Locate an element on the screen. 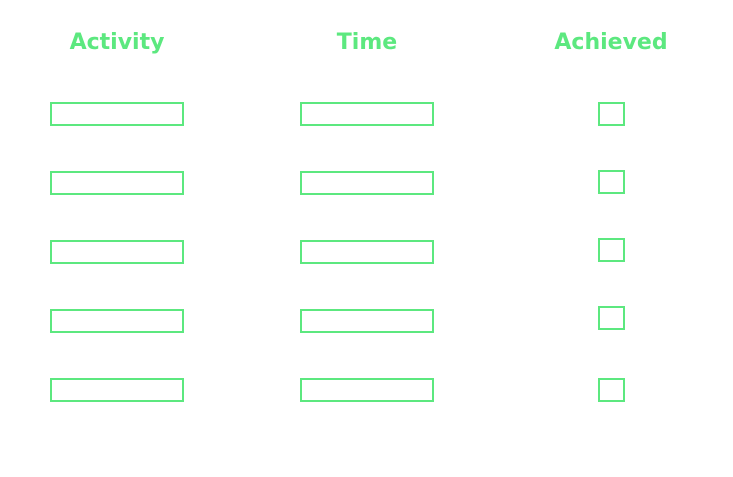 The height and width of the screenshot is (477, 733). activity-column-header: Activity is located at coordinates (117, 42).